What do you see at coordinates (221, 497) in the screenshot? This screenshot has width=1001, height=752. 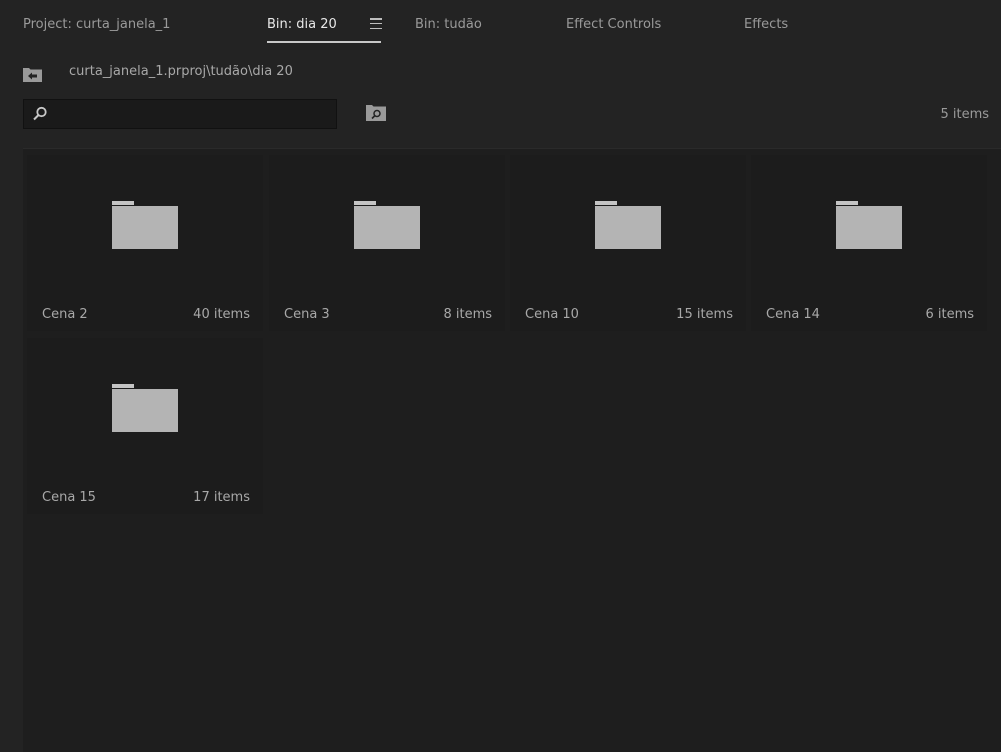 I see `bin-item-count: 17 items` at bounding box center [221, 497].